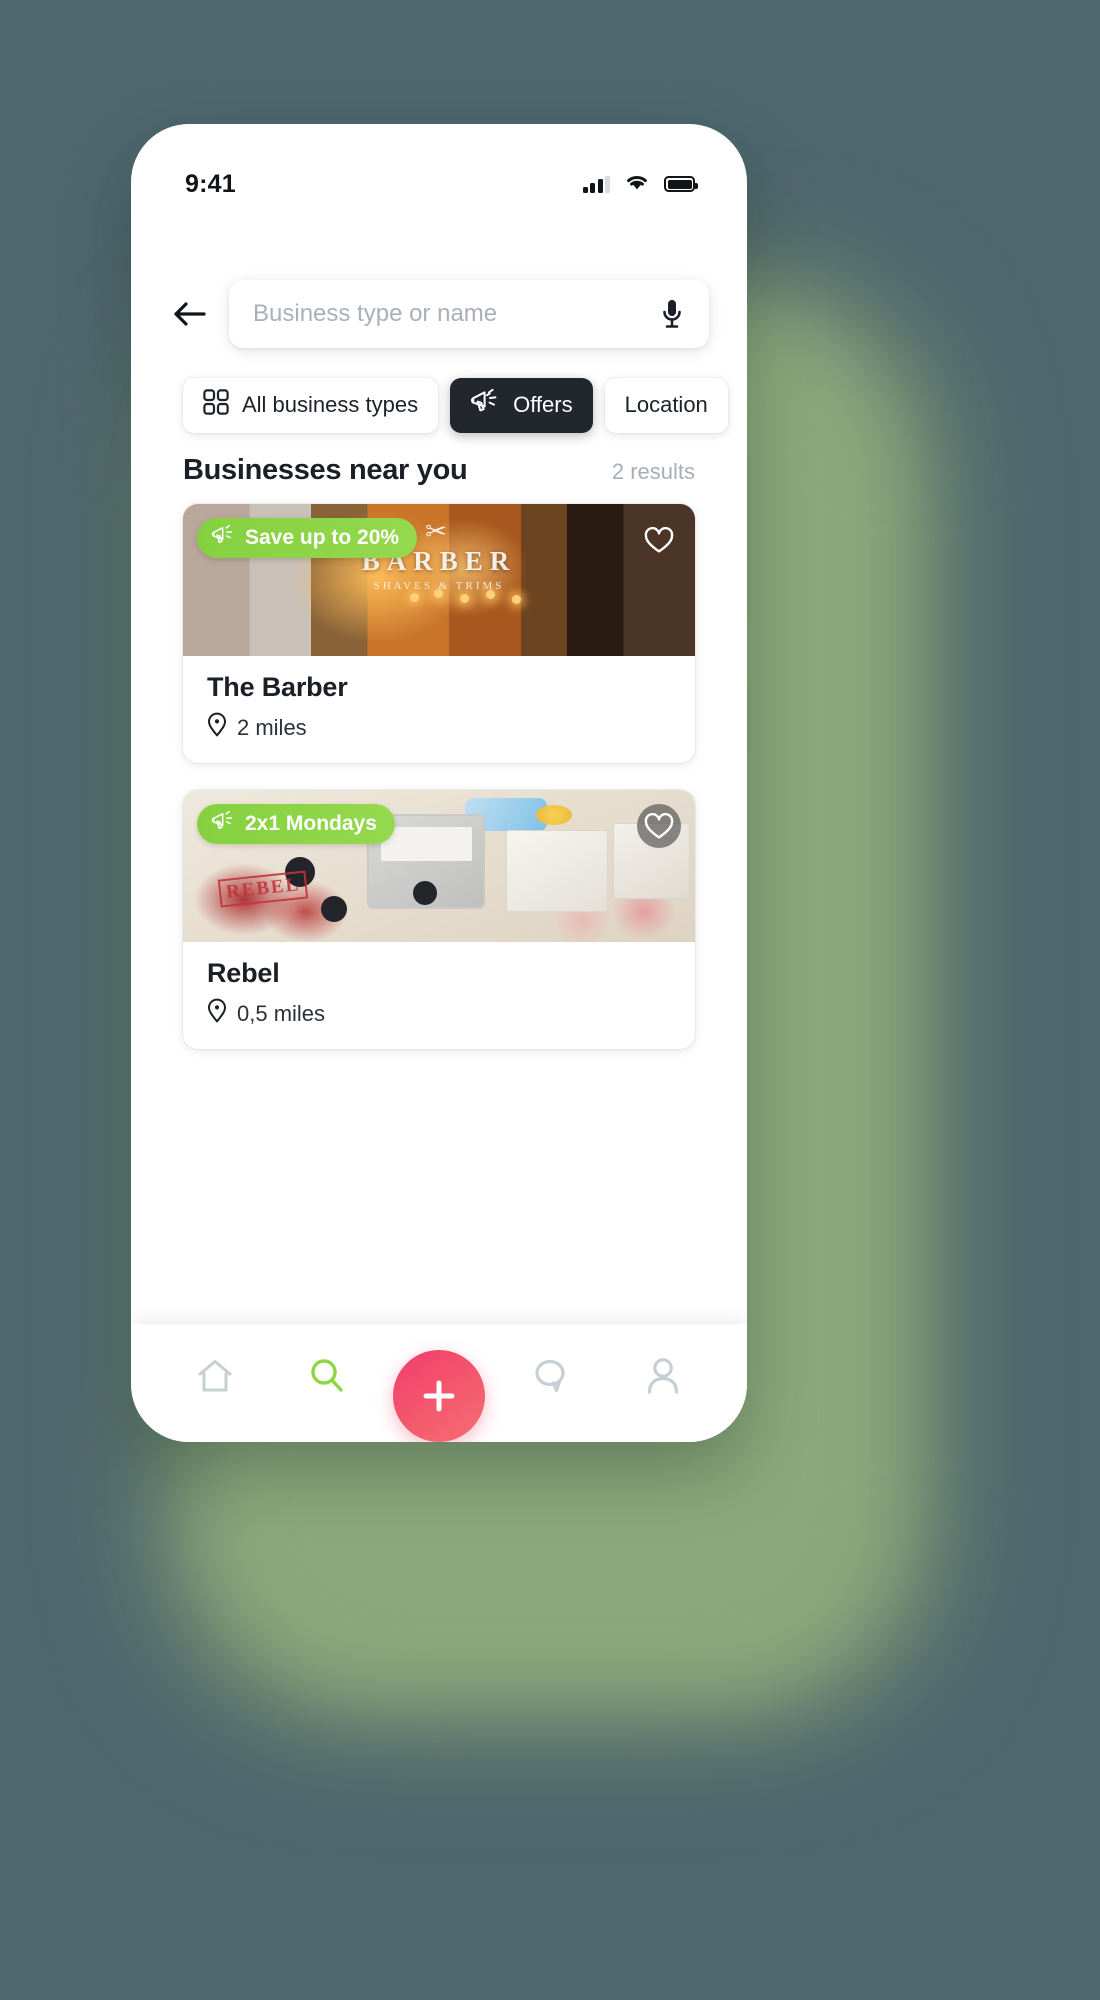 This screenshot has height=2000, width=1100. I want to click on create-button, so click(439, 1396).